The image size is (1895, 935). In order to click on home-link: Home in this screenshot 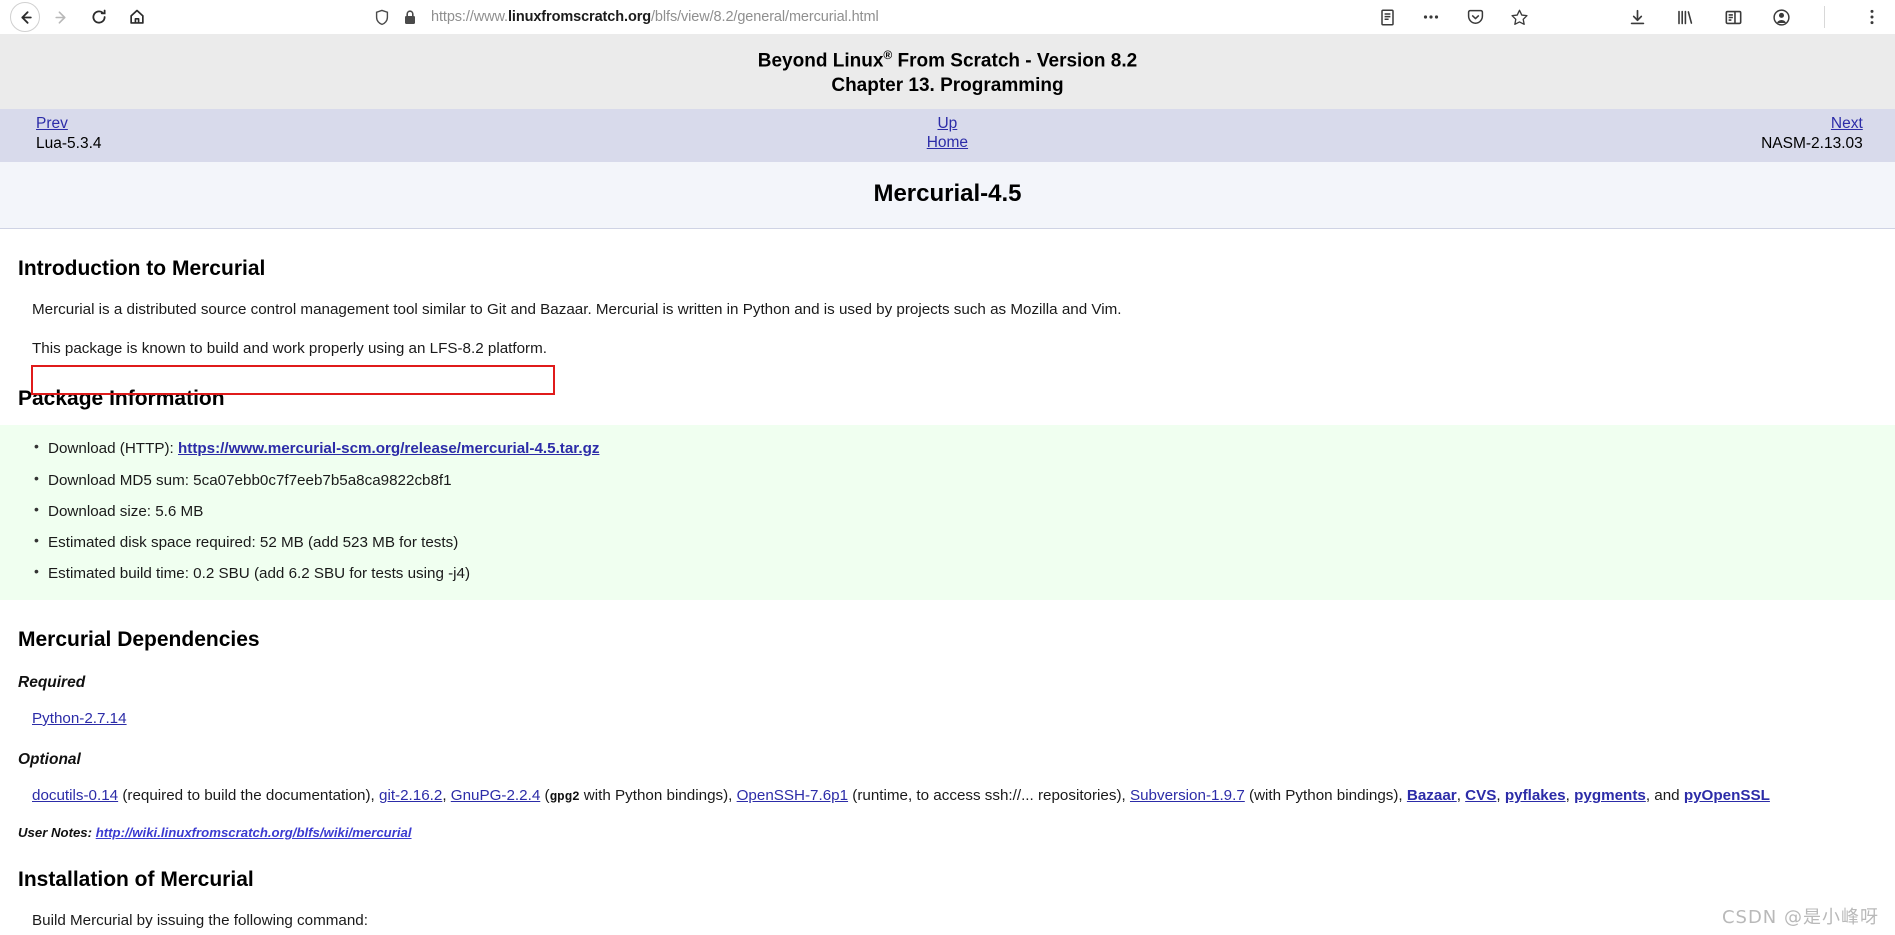, I will do `click(947, 142)`.